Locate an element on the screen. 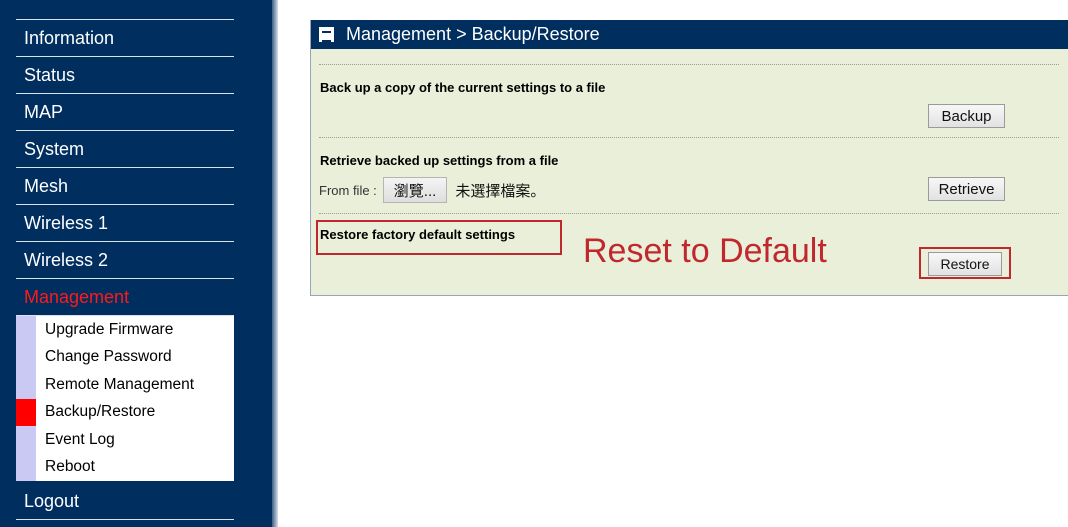 This screenshot has width=1068, height=527. submenu-item-label: Remote Management is located at coordinates (120, 384).